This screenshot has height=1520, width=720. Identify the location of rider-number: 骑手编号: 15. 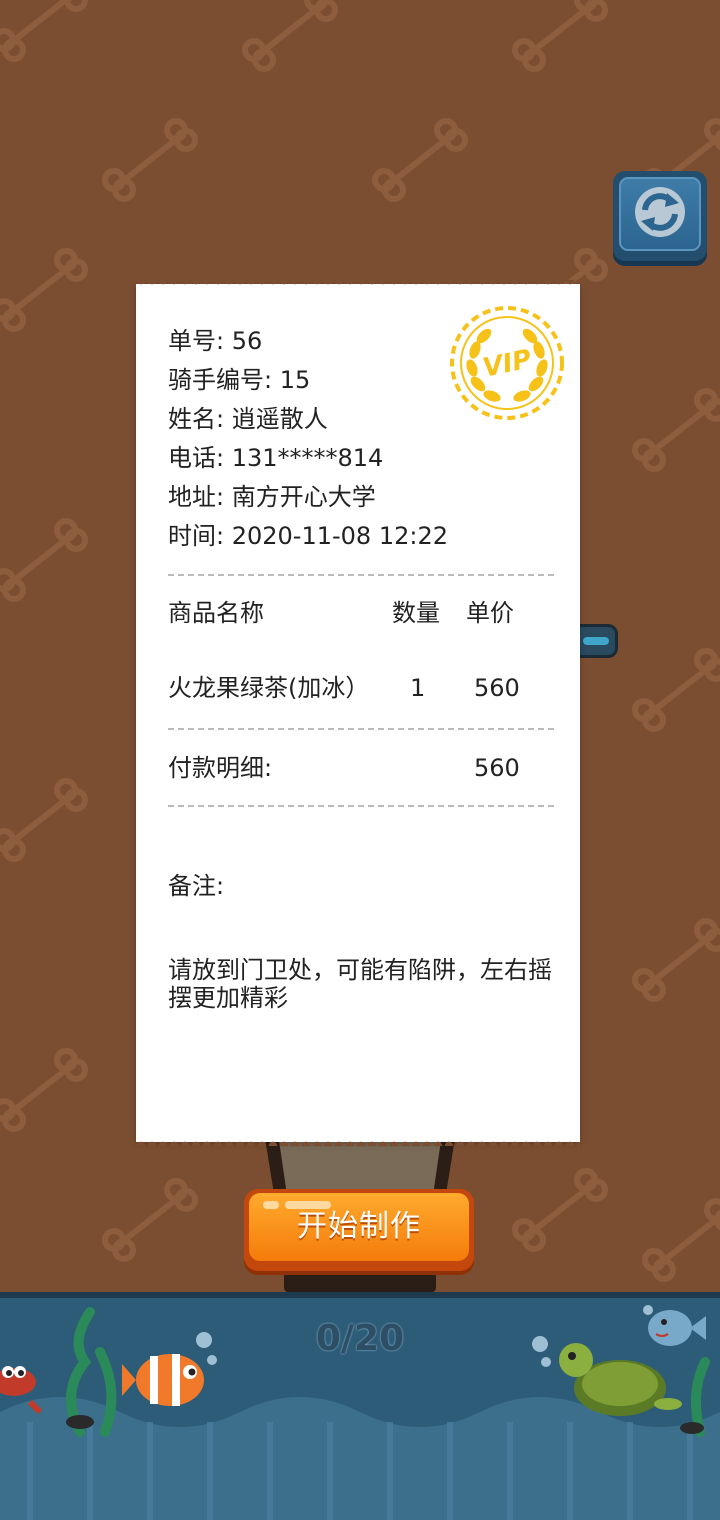
(239, 380).